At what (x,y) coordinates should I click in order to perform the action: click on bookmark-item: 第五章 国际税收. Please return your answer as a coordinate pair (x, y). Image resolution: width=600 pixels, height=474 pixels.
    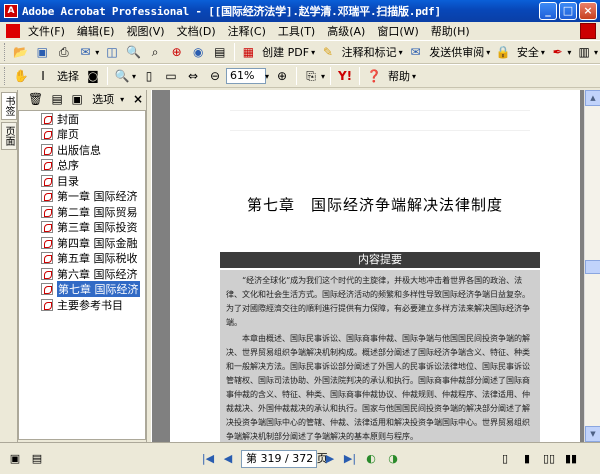
    Looking at the image, I should click on (82, 259).